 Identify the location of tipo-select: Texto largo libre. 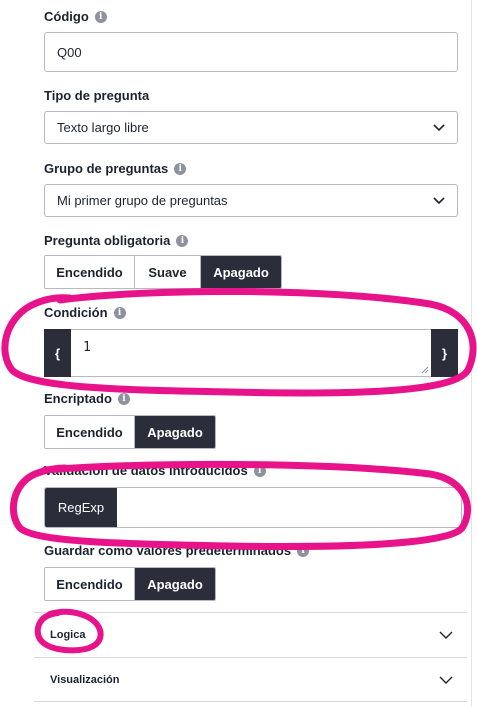
(251, 127).